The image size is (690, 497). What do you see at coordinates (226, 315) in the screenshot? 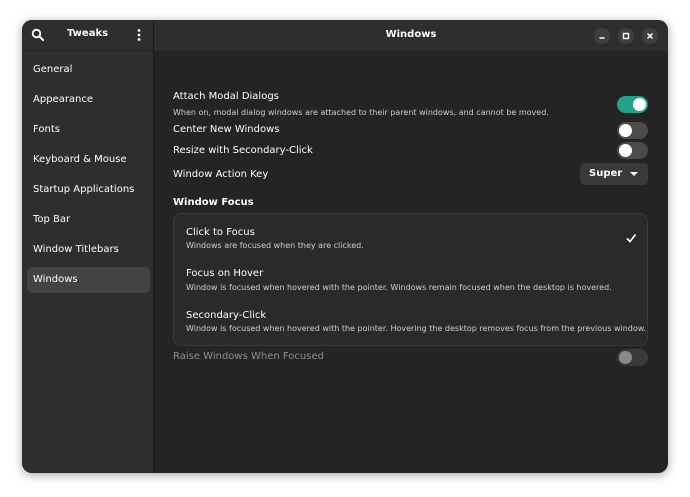
I see `focus-option-label: Secondary-Click` at bounding box center [226, 315].